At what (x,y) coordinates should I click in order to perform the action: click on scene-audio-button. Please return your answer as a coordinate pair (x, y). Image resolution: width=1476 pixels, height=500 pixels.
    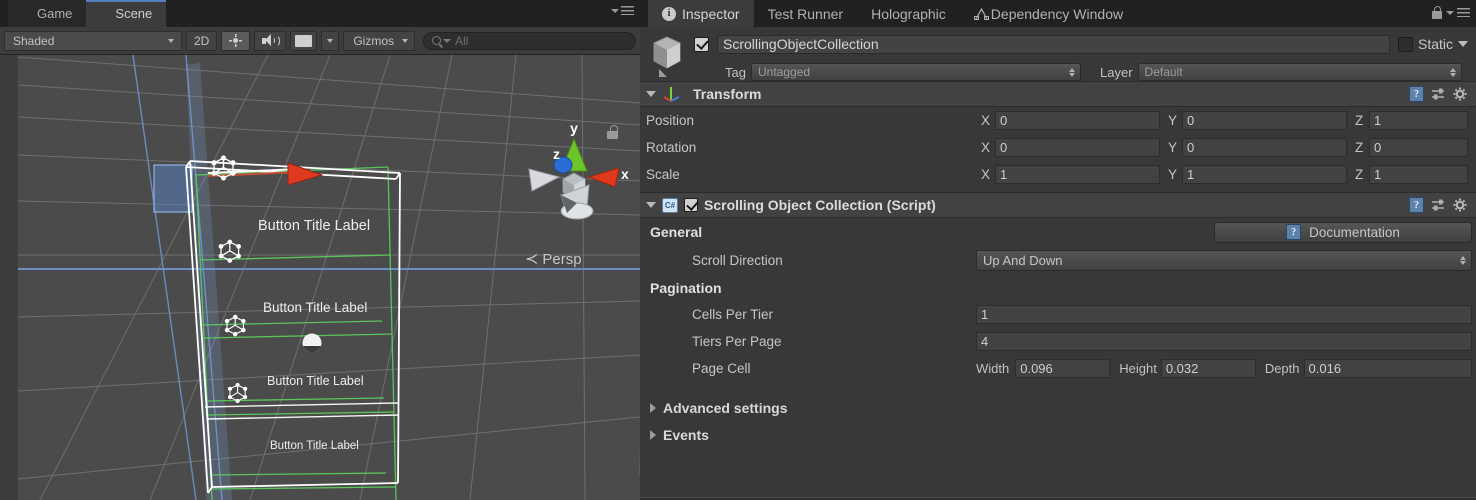
    Looking at the image, I should click on (270, 40).